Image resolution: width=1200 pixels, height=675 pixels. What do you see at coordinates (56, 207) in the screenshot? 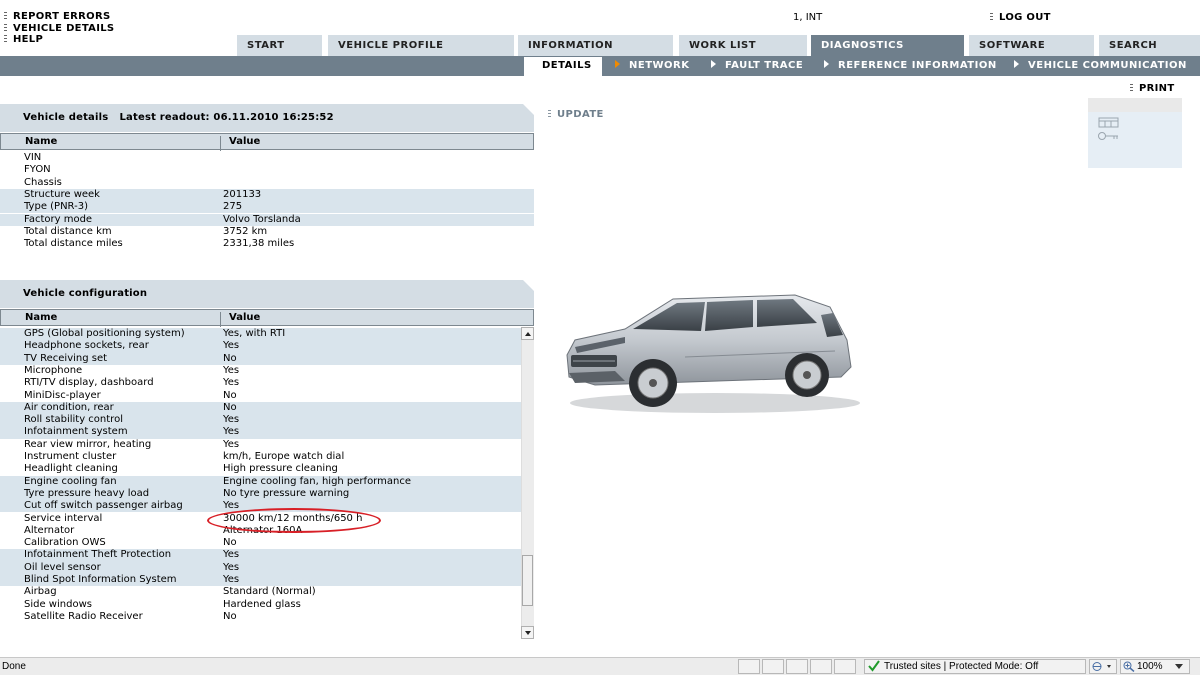
I see `row-name: Type (PNR-3)` at bounding box center [56, 207].